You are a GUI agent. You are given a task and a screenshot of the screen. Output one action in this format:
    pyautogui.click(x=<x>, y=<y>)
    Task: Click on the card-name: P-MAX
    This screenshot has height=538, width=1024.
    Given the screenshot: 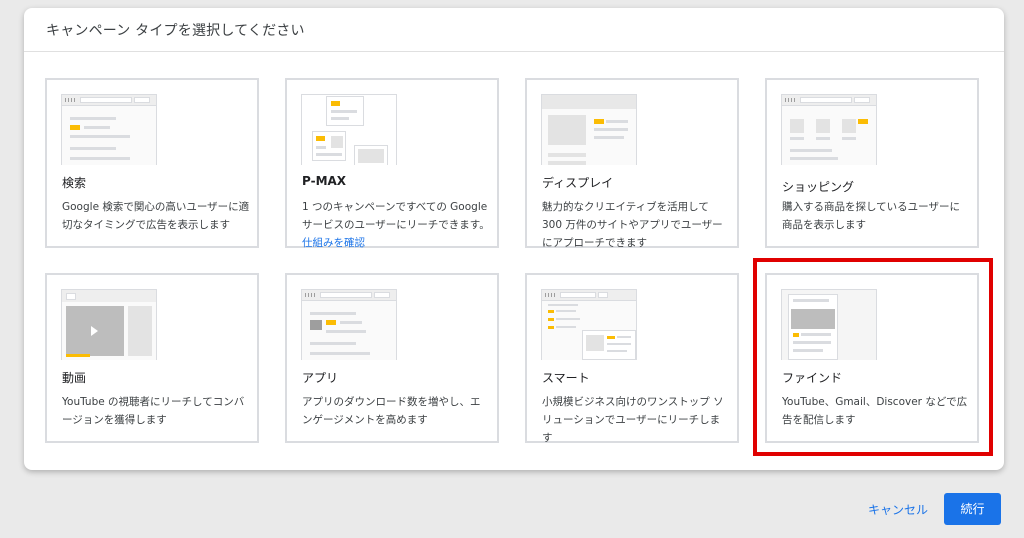 What is the action you would take?
    pyautogui.click(x=324, y=181)
    